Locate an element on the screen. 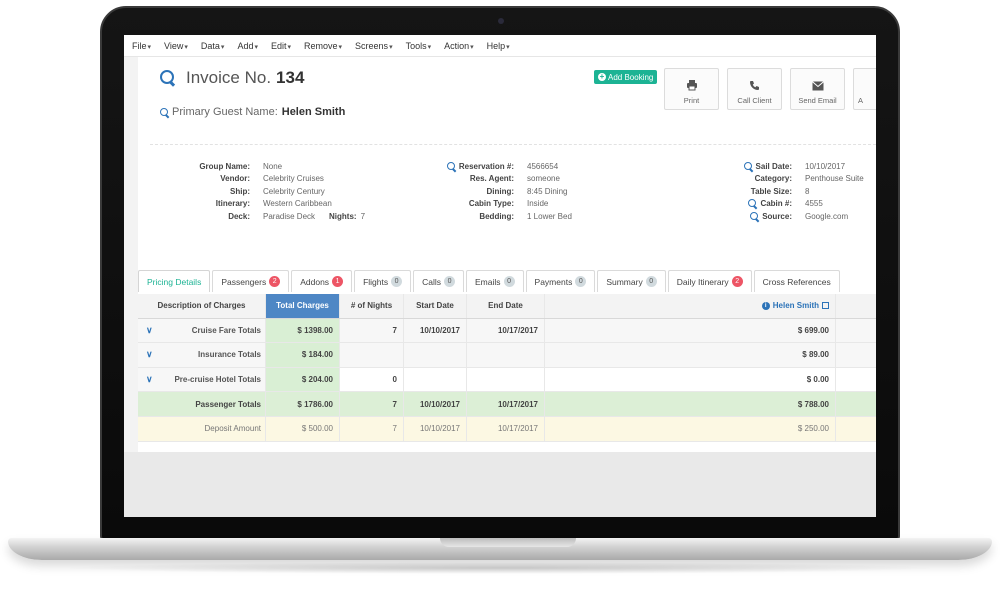 The image size is (1000, 598). detail-value: someone is located at coordinates (543, 179).